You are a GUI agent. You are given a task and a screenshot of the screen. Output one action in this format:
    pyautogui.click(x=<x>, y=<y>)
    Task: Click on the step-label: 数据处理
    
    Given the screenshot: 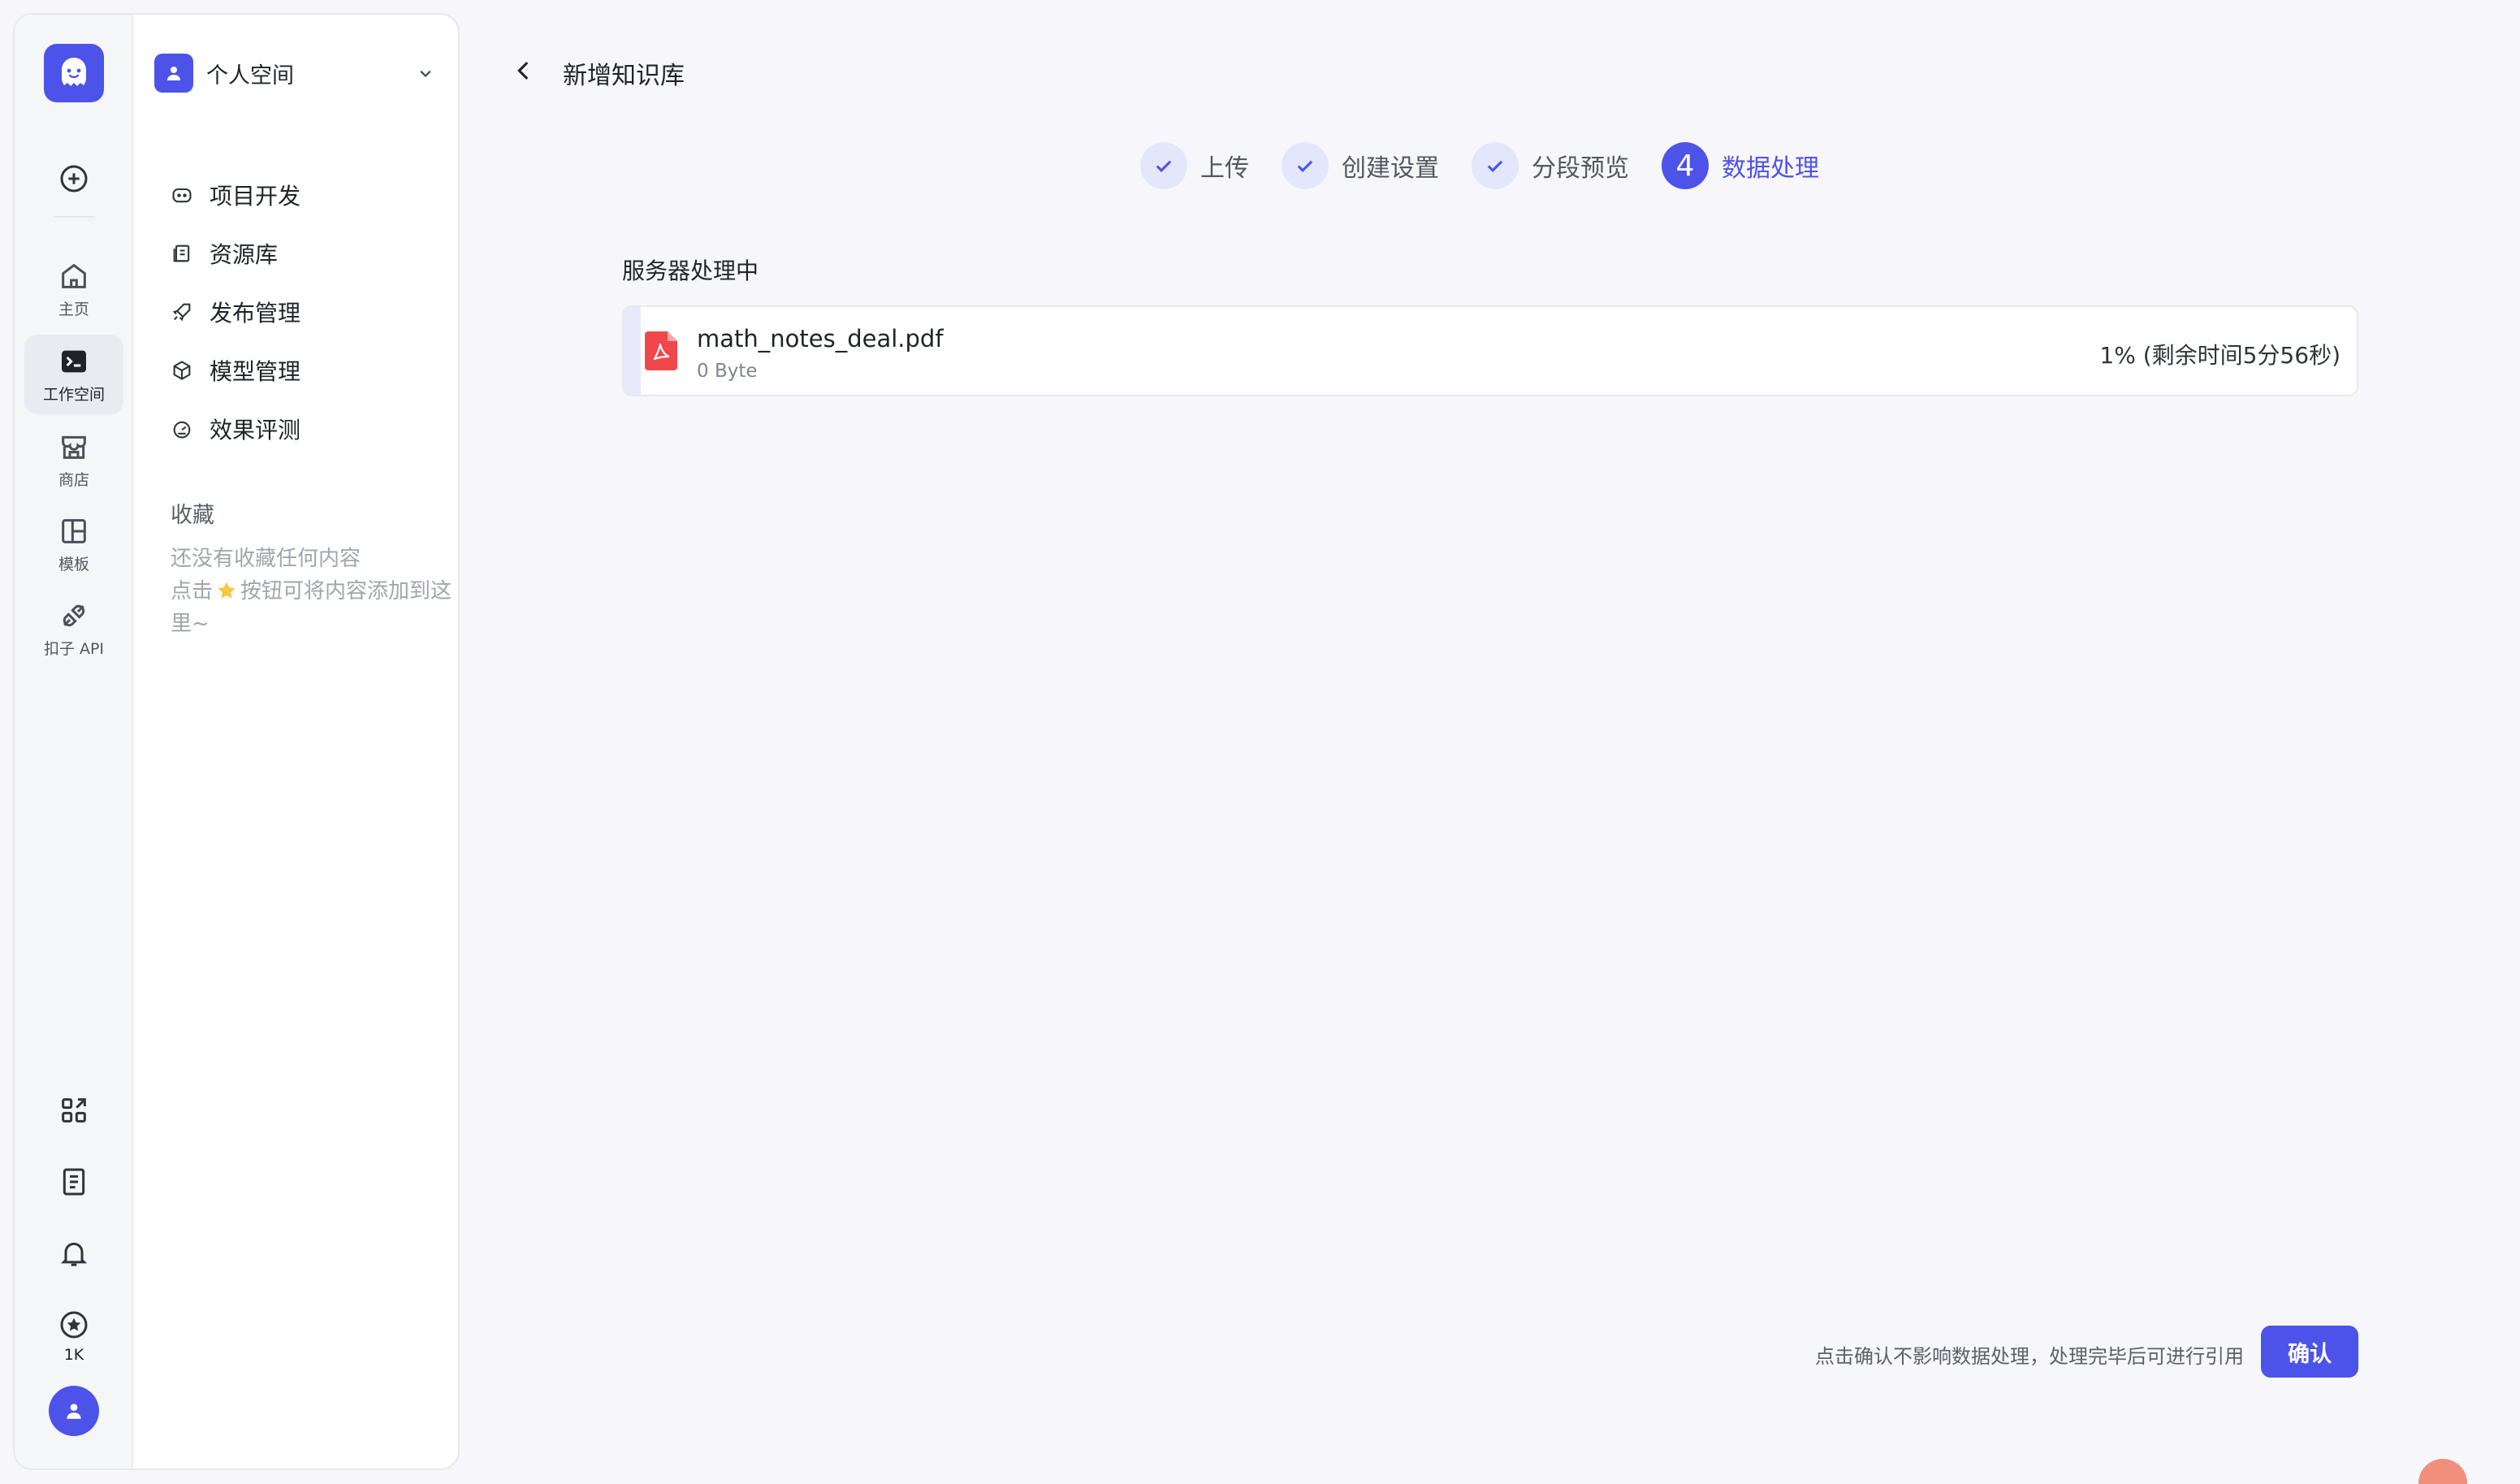 What is the action you would take?
    pyautogui.click(x=1771, y=168)
    